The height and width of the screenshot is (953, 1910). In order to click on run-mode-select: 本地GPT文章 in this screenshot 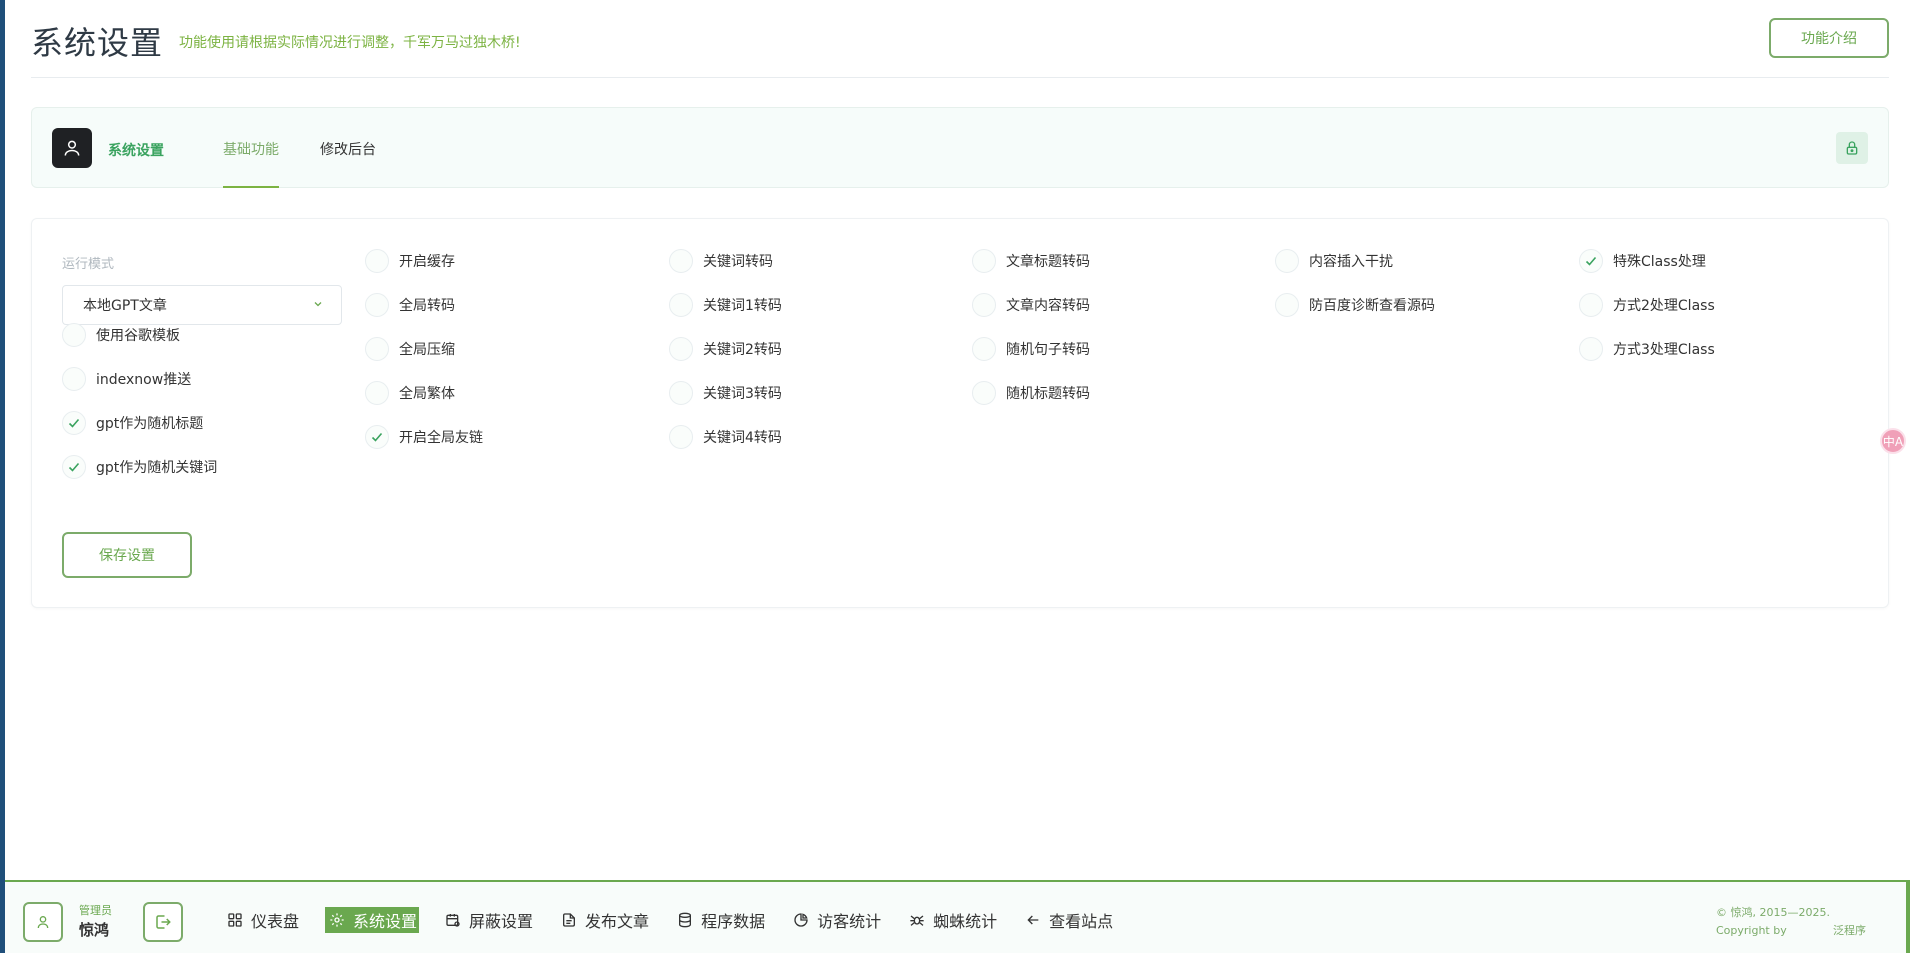, I will do `click(202, 305)`.